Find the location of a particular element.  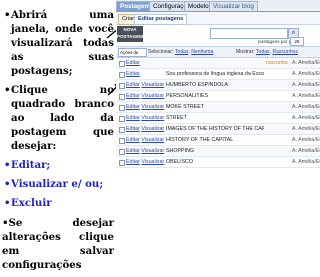

post-status: rascunho is located at coordinates (277, 63).